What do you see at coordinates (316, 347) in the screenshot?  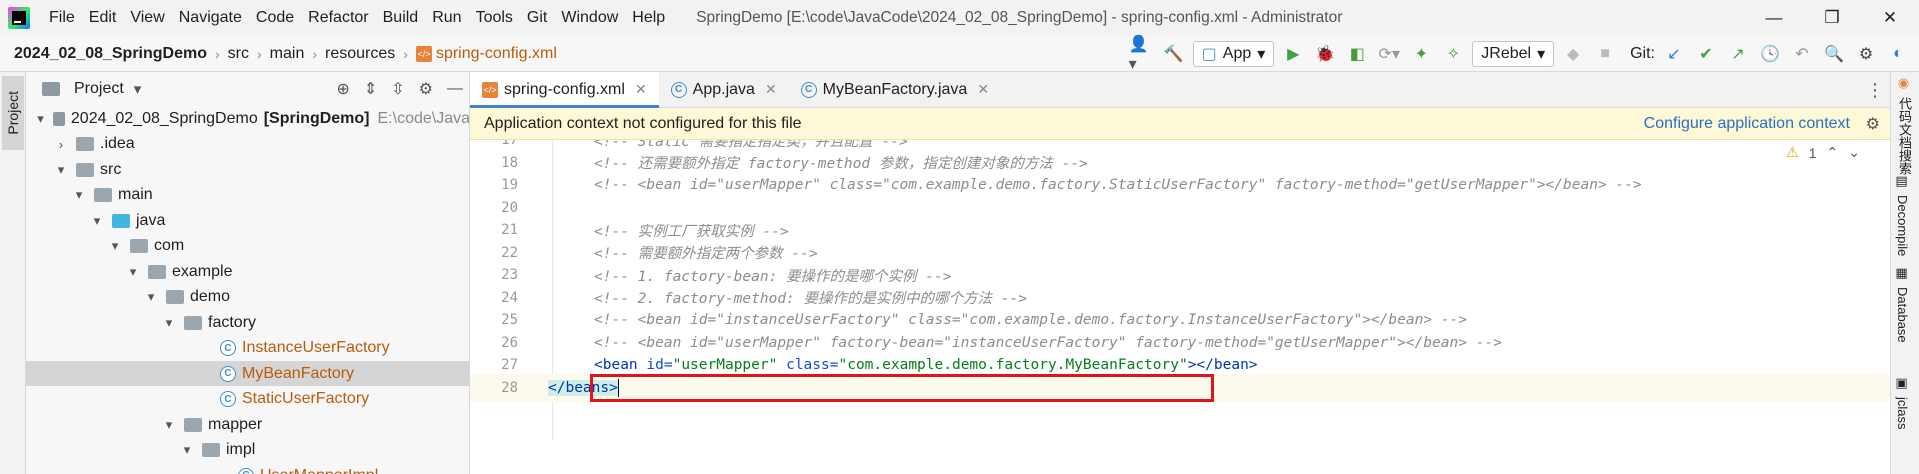 I see `tree-item-label: InstanceUserFactory` at bounding box center [316, 347].